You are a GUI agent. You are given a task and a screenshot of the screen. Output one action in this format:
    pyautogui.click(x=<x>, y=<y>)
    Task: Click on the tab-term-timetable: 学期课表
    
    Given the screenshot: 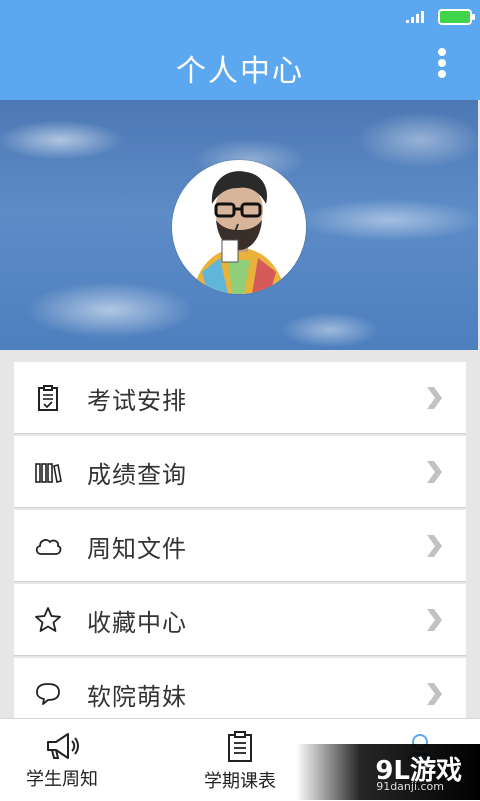 What is the action you would take?
    pyautogui.click(x=240, y=760)
    